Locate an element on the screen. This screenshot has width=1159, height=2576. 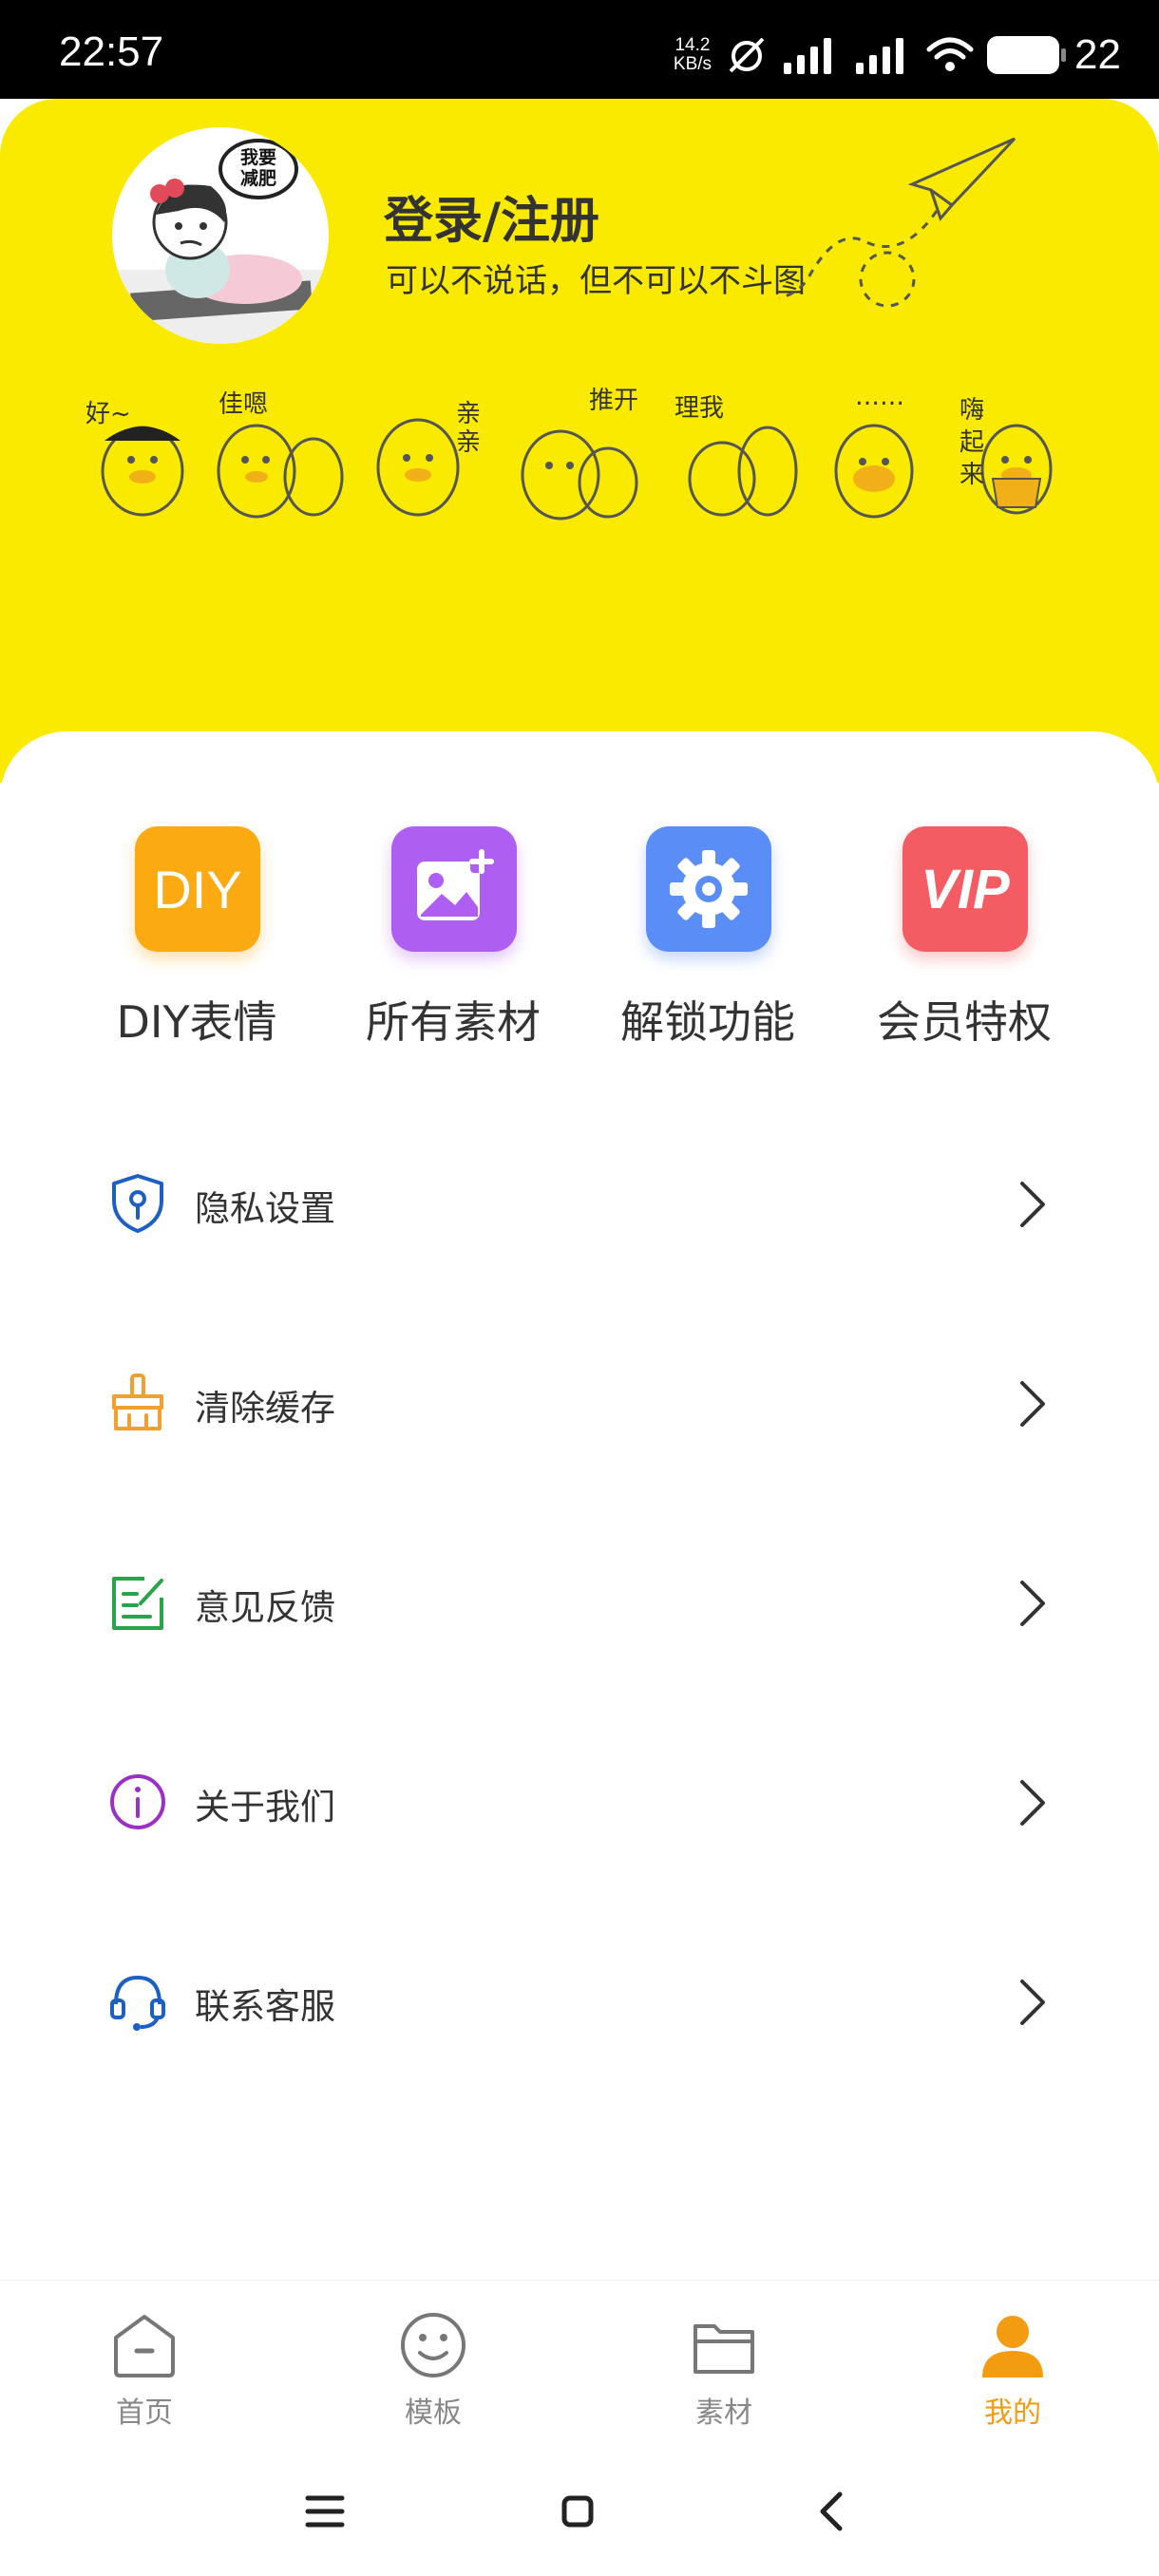
tab-mine: 我的 is located at coordinates (1013, 2371).